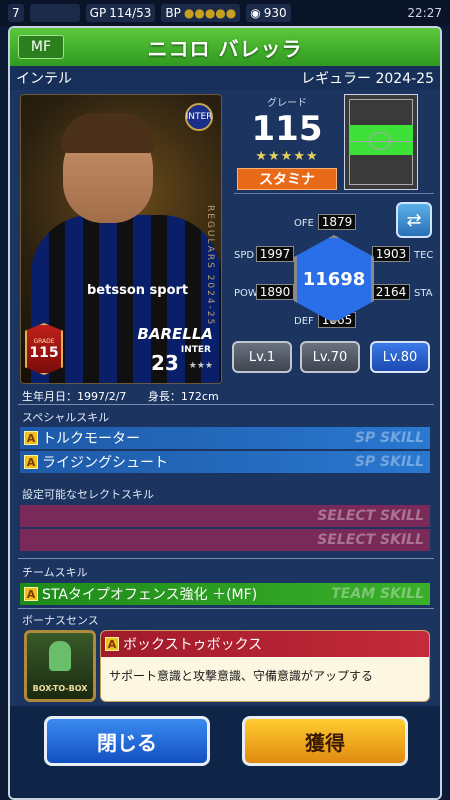 This screenshot has height=800, width=450. I want to click on pow-label: POW, so click(246, 293).